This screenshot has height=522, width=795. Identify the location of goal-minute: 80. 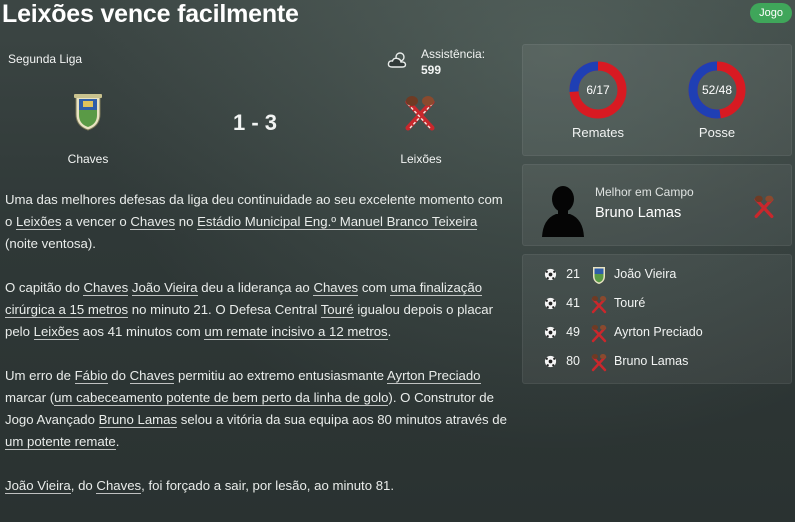
(573, 361).